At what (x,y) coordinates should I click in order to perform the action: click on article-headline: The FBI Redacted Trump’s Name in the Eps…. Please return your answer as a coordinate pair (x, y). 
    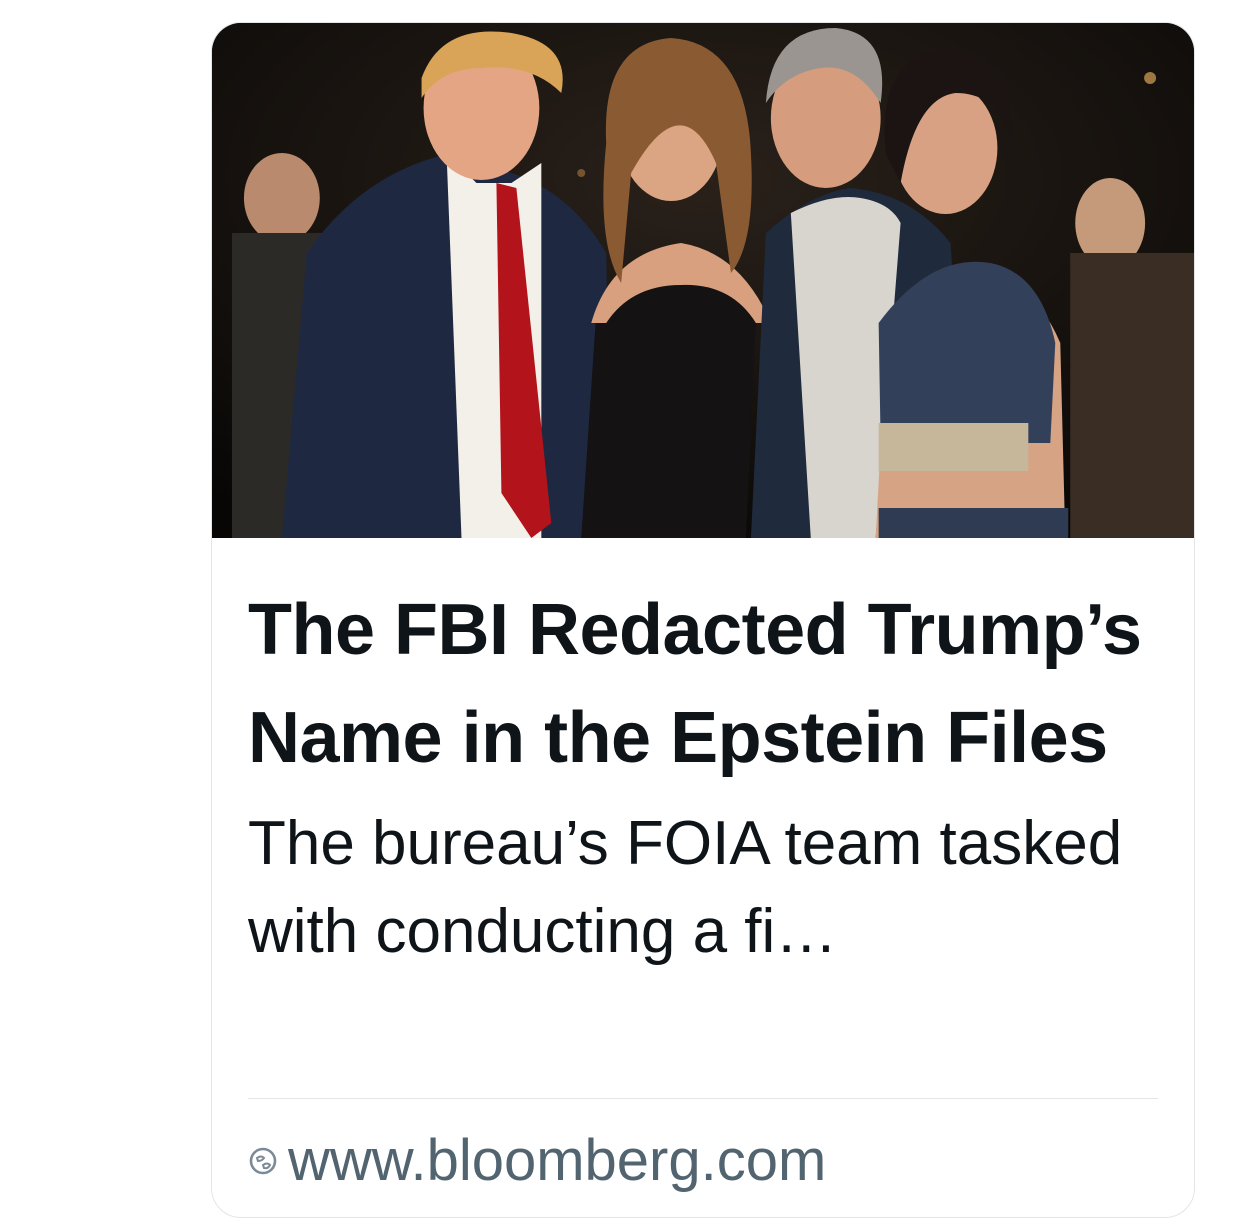
    Looking at the image, I should click on (703, 684).